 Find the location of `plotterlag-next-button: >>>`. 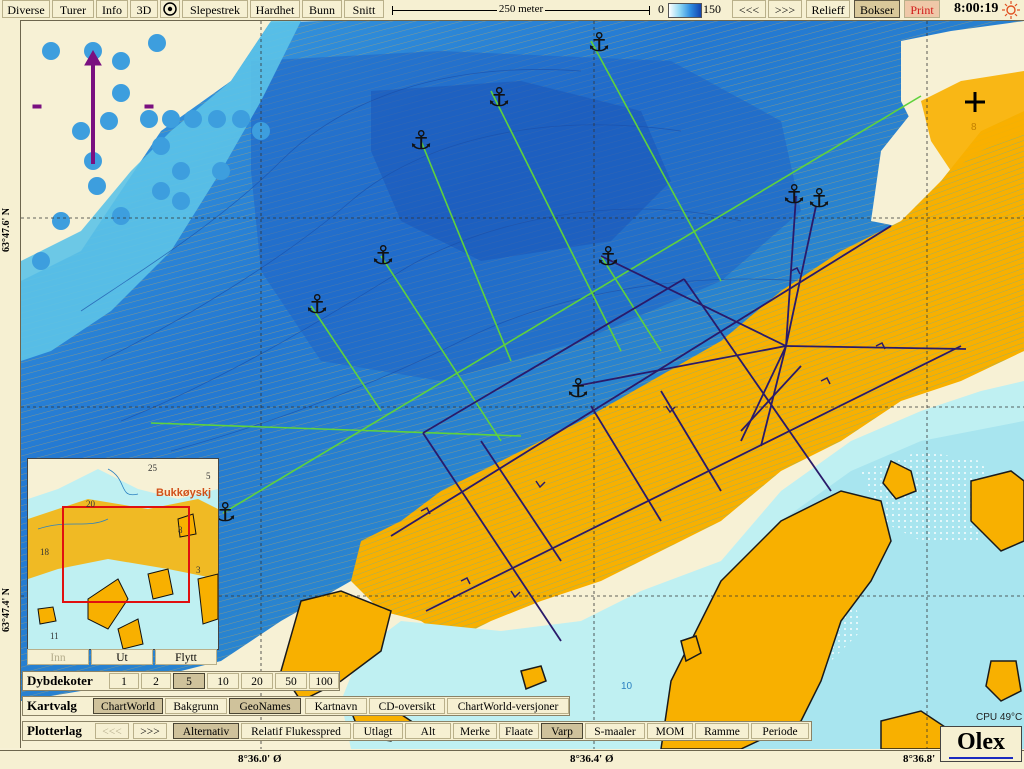

plotterlag-next-button: >>> is located at coordinates (150, 731).